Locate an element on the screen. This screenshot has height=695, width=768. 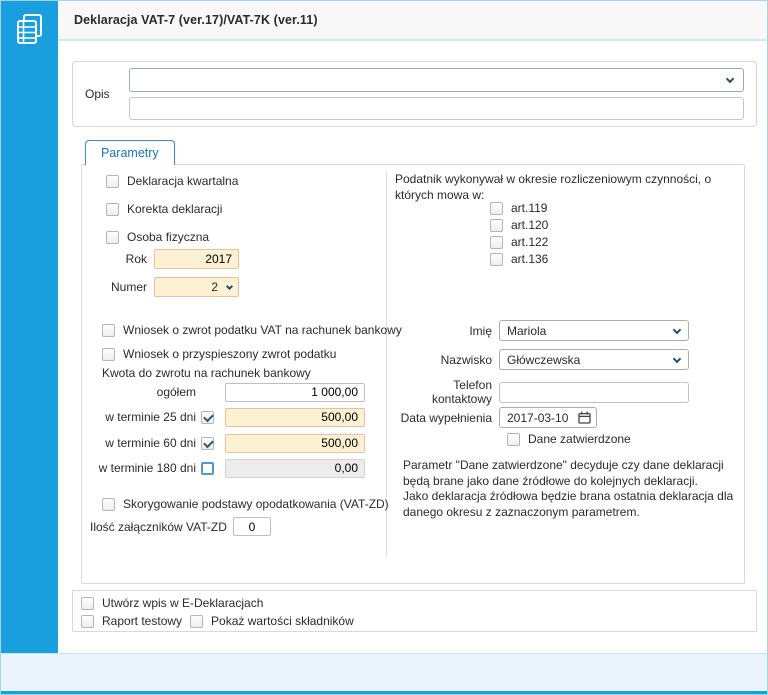
zalaczniki-label: Ilość załączników VAT-ZD is located at coordinates (158, 526).